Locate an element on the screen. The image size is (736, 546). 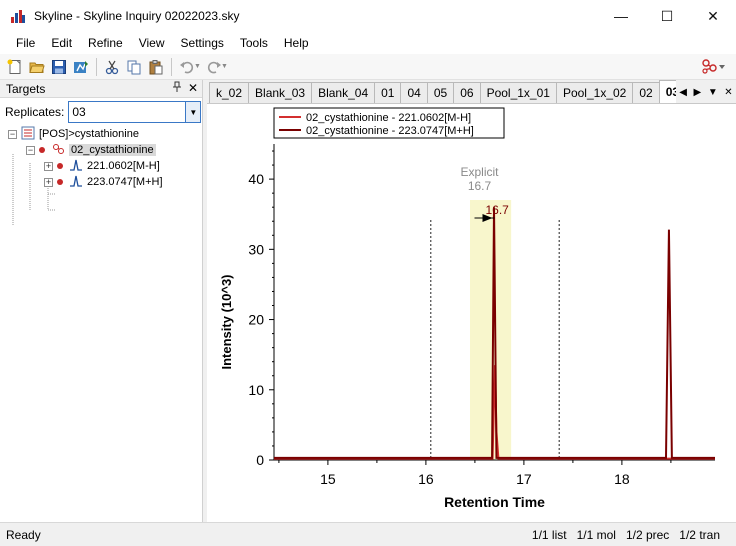
new-file-icon is located at coordinates (15, 67).